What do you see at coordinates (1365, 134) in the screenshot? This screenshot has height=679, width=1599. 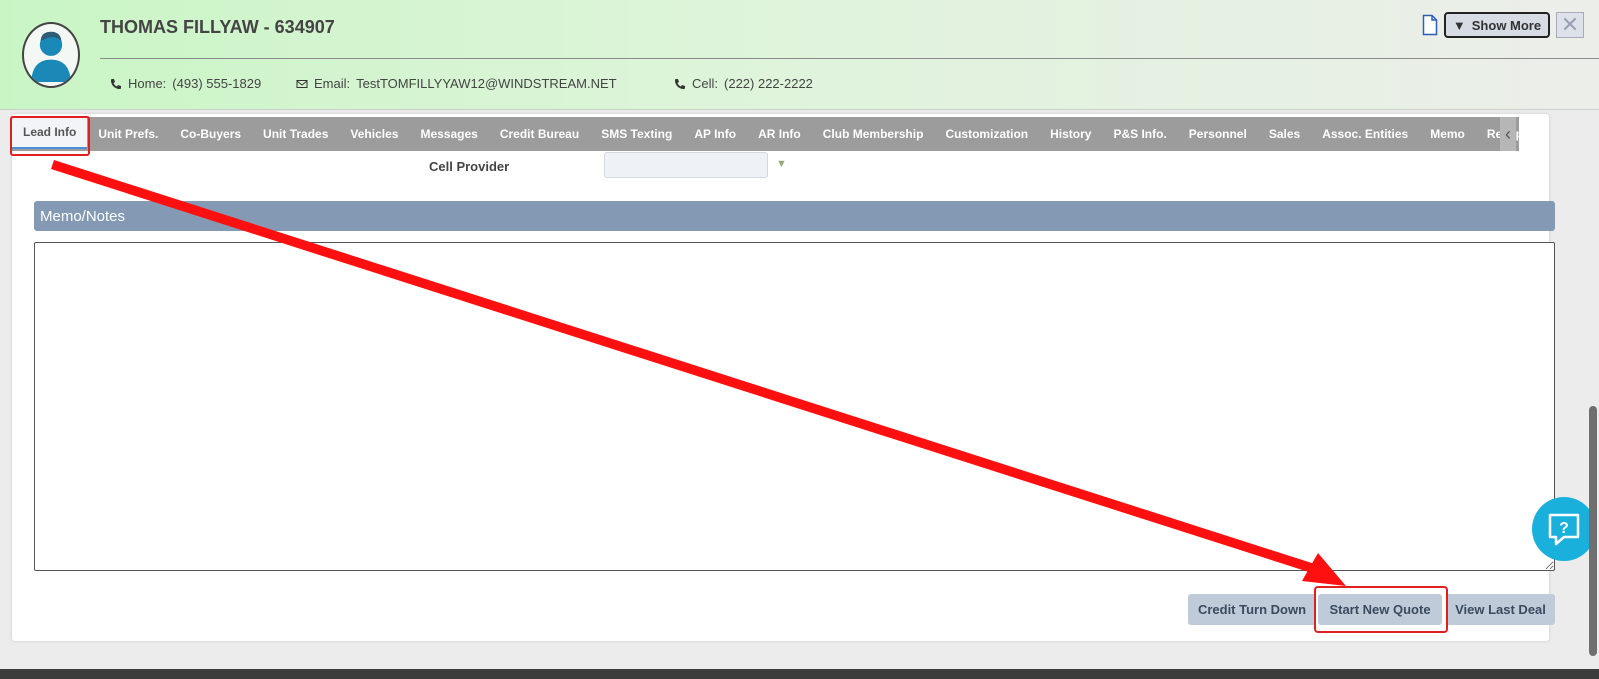 I see `tab-assoc-entities: Assoc. Entities` at bounding box center [1365, 134].